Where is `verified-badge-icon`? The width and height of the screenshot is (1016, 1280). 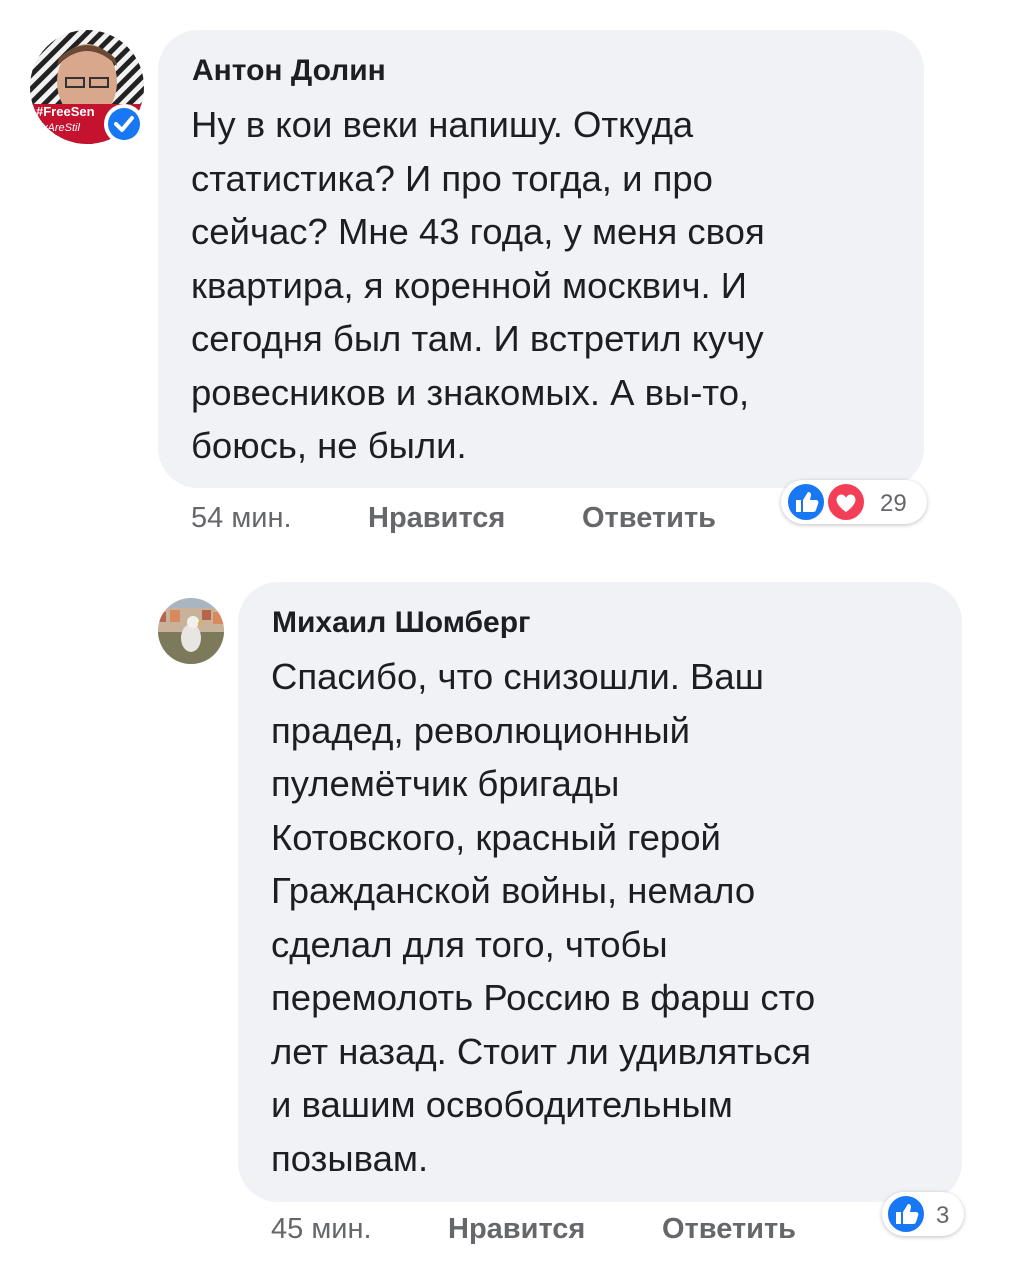 verified-badge-icon is located at coordinates (124, 124).